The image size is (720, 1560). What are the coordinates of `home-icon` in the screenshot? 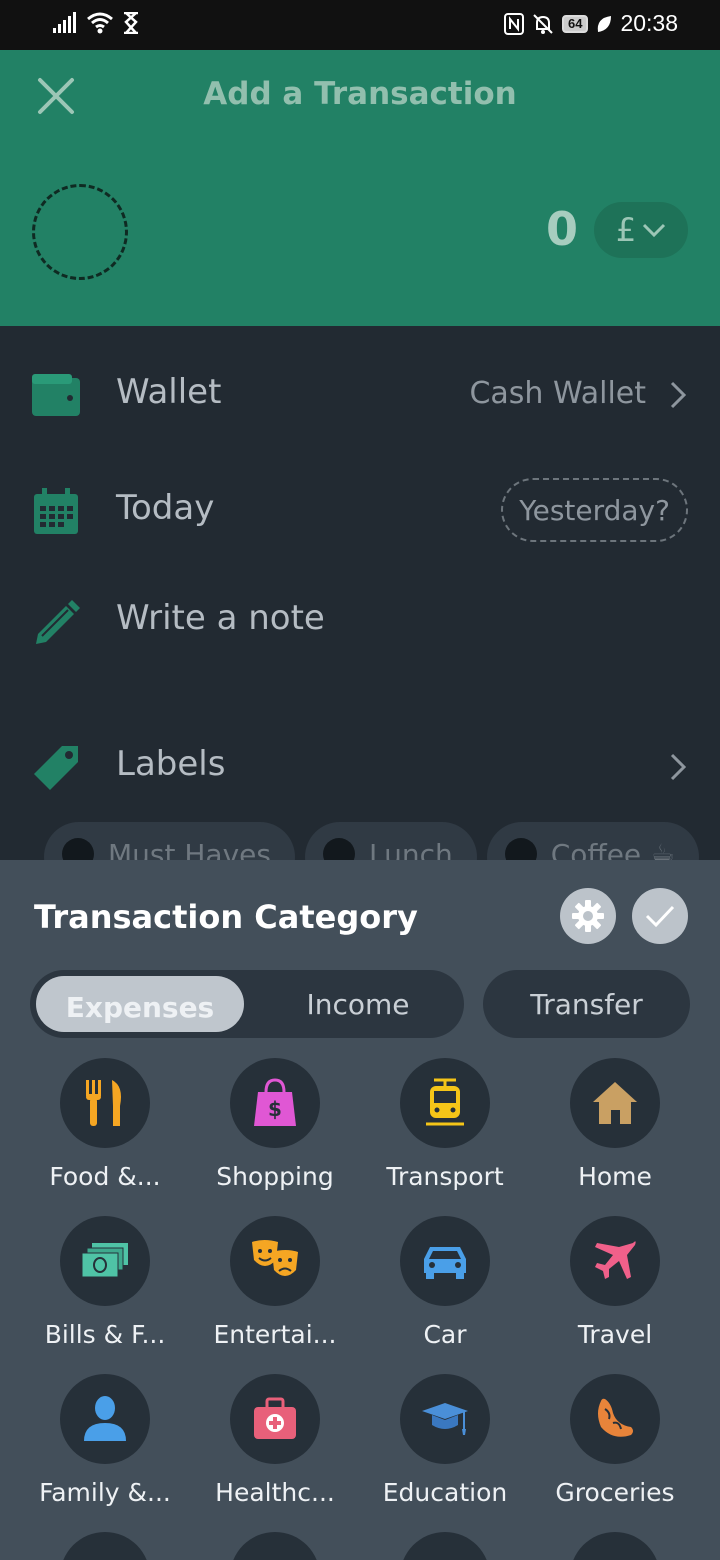 It's located at (615, 1103).